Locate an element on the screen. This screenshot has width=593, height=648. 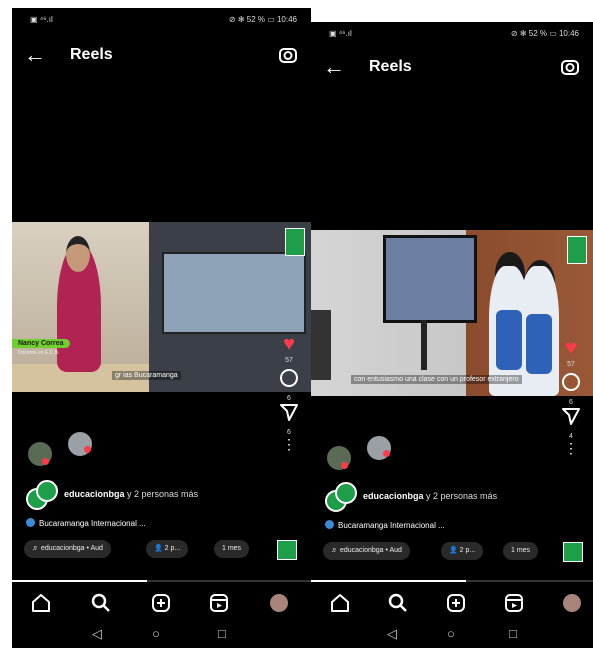
status-left: ▣ ⁴⁶.ıl is located at coordinates (340, 33).